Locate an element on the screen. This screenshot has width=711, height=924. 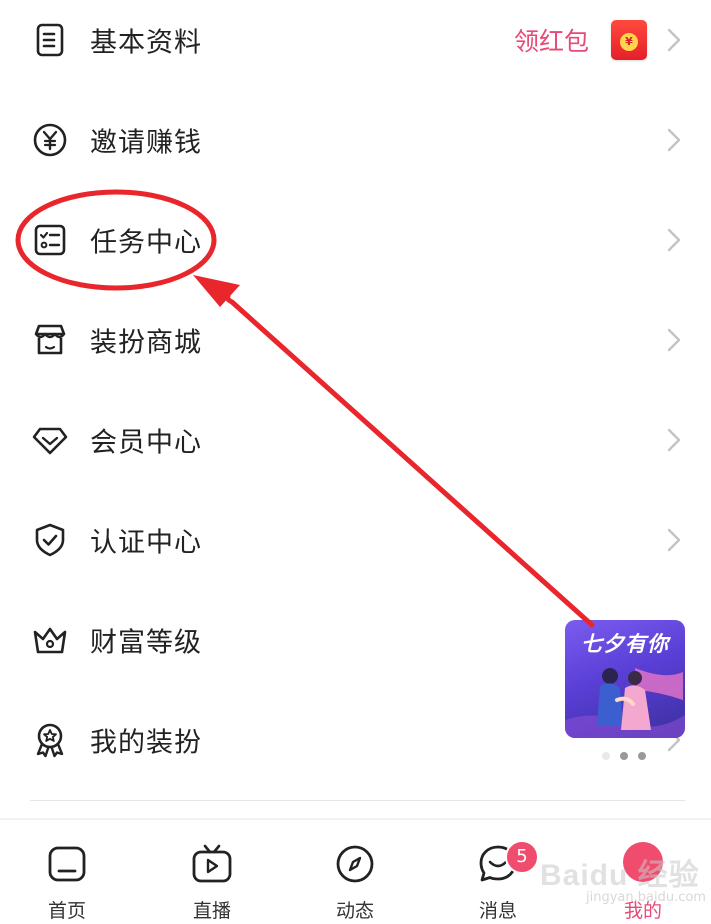
menu-item-label: 会员中心 is located at coordinates (146, 443).